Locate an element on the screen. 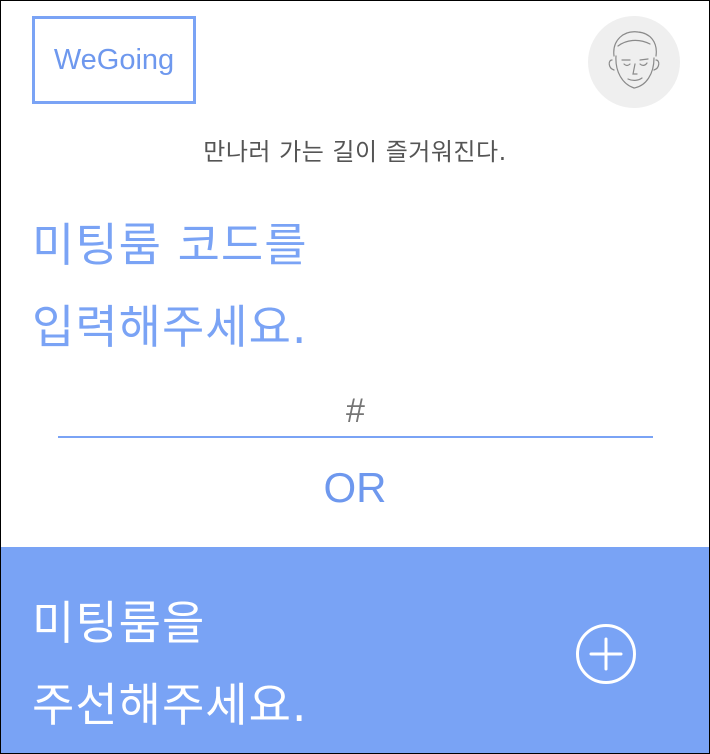 This screenshot has width=710, height=754. room-code-input is located at coordinates (355, 412).